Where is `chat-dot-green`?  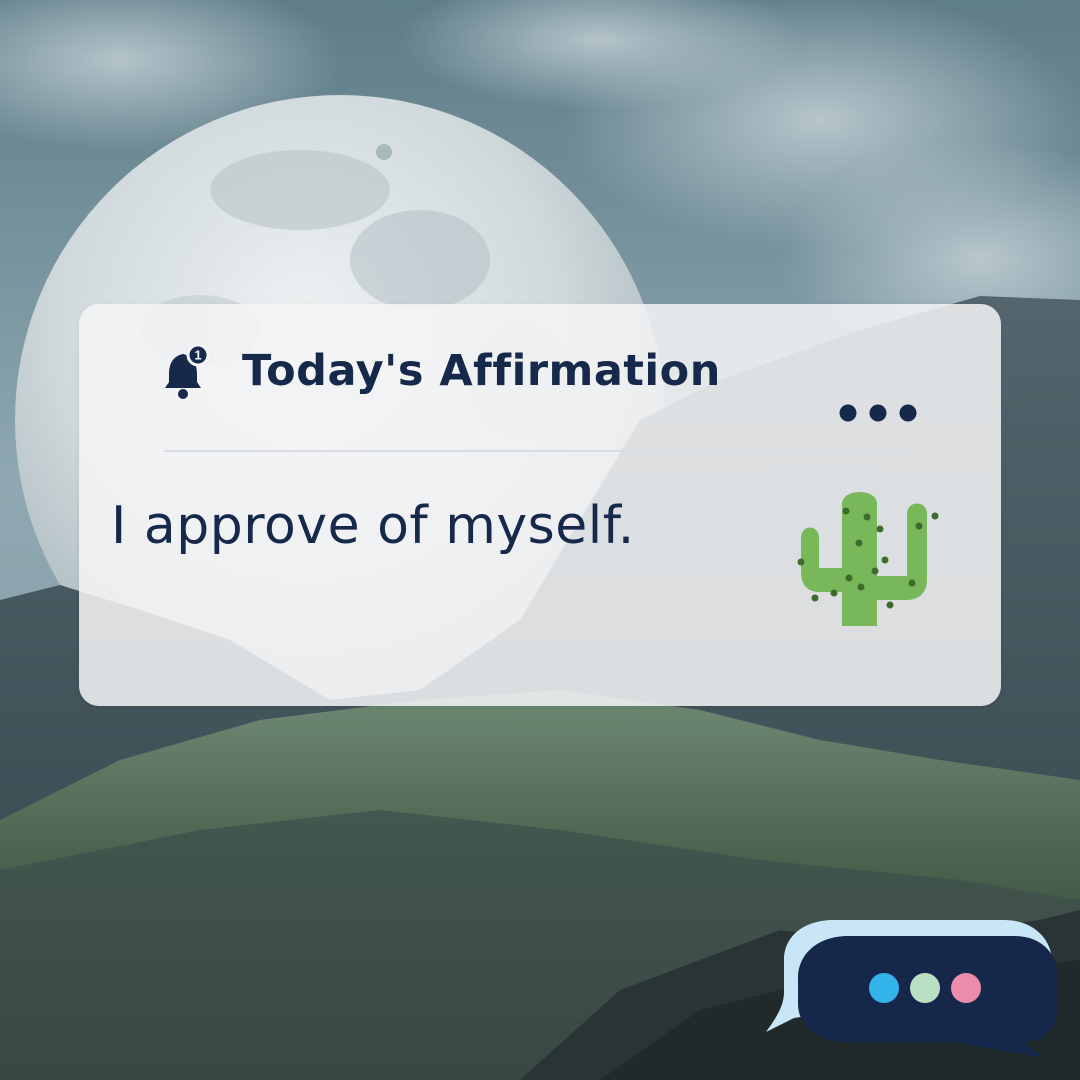 chat-dot-green is located at coordinates (925, 988).